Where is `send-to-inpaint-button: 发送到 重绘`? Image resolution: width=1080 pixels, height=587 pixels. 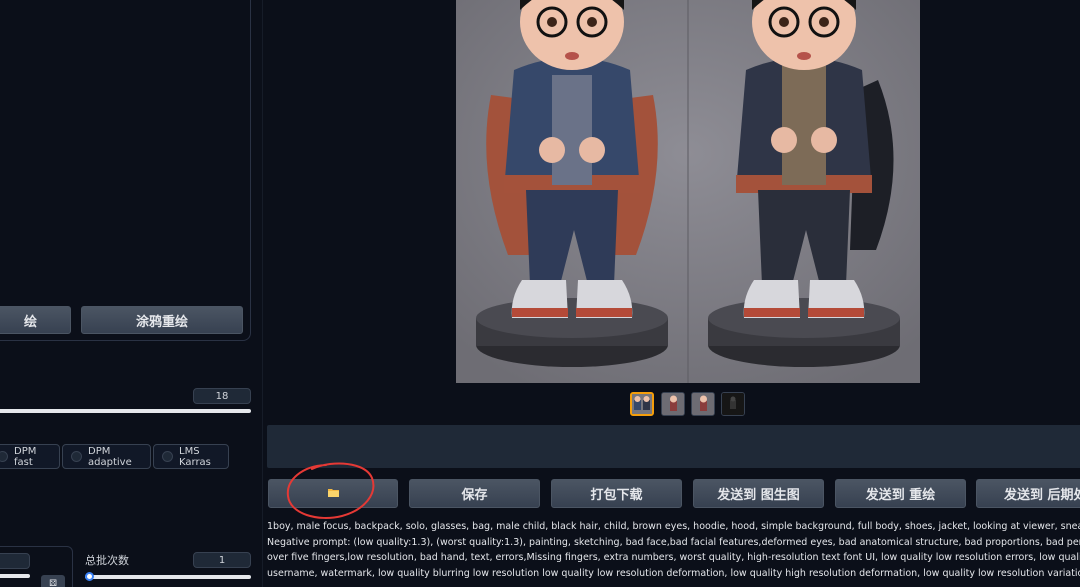 send-to-inpaint-button: 发送到 重绘 is located at coordinates (900, 493).